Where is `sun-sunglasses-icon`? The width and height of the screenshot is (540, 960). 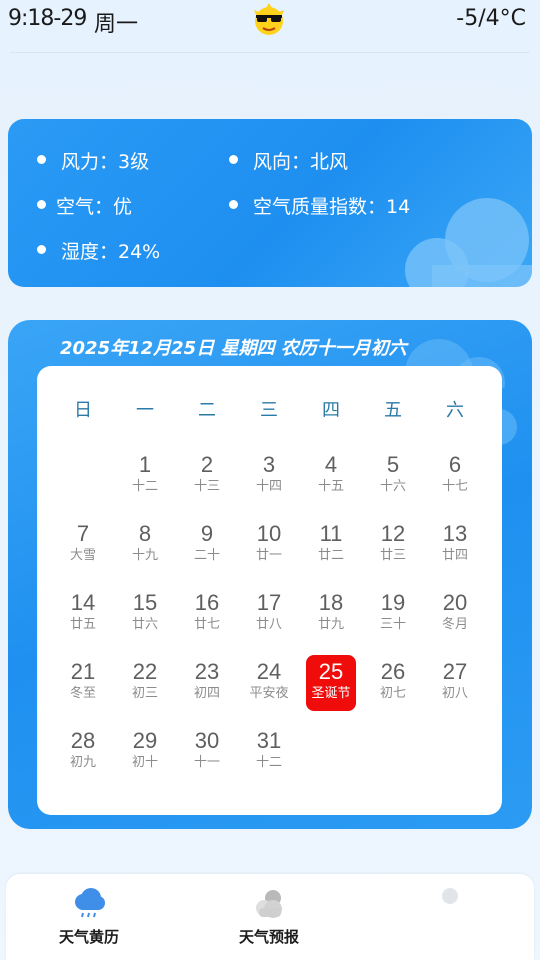
sun-sunglasses-icon is located at coordinates (269, 19).